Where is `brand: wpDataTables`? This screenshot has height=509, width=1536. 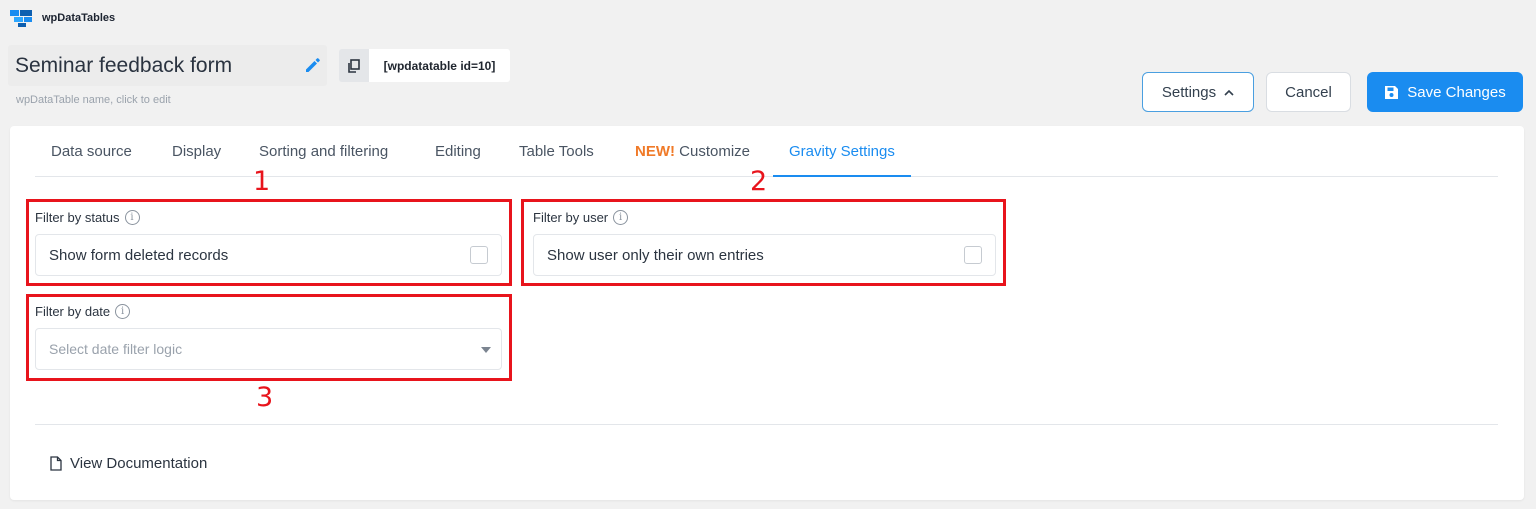
brand: wpDataTables is located at coordinates (62, 18).